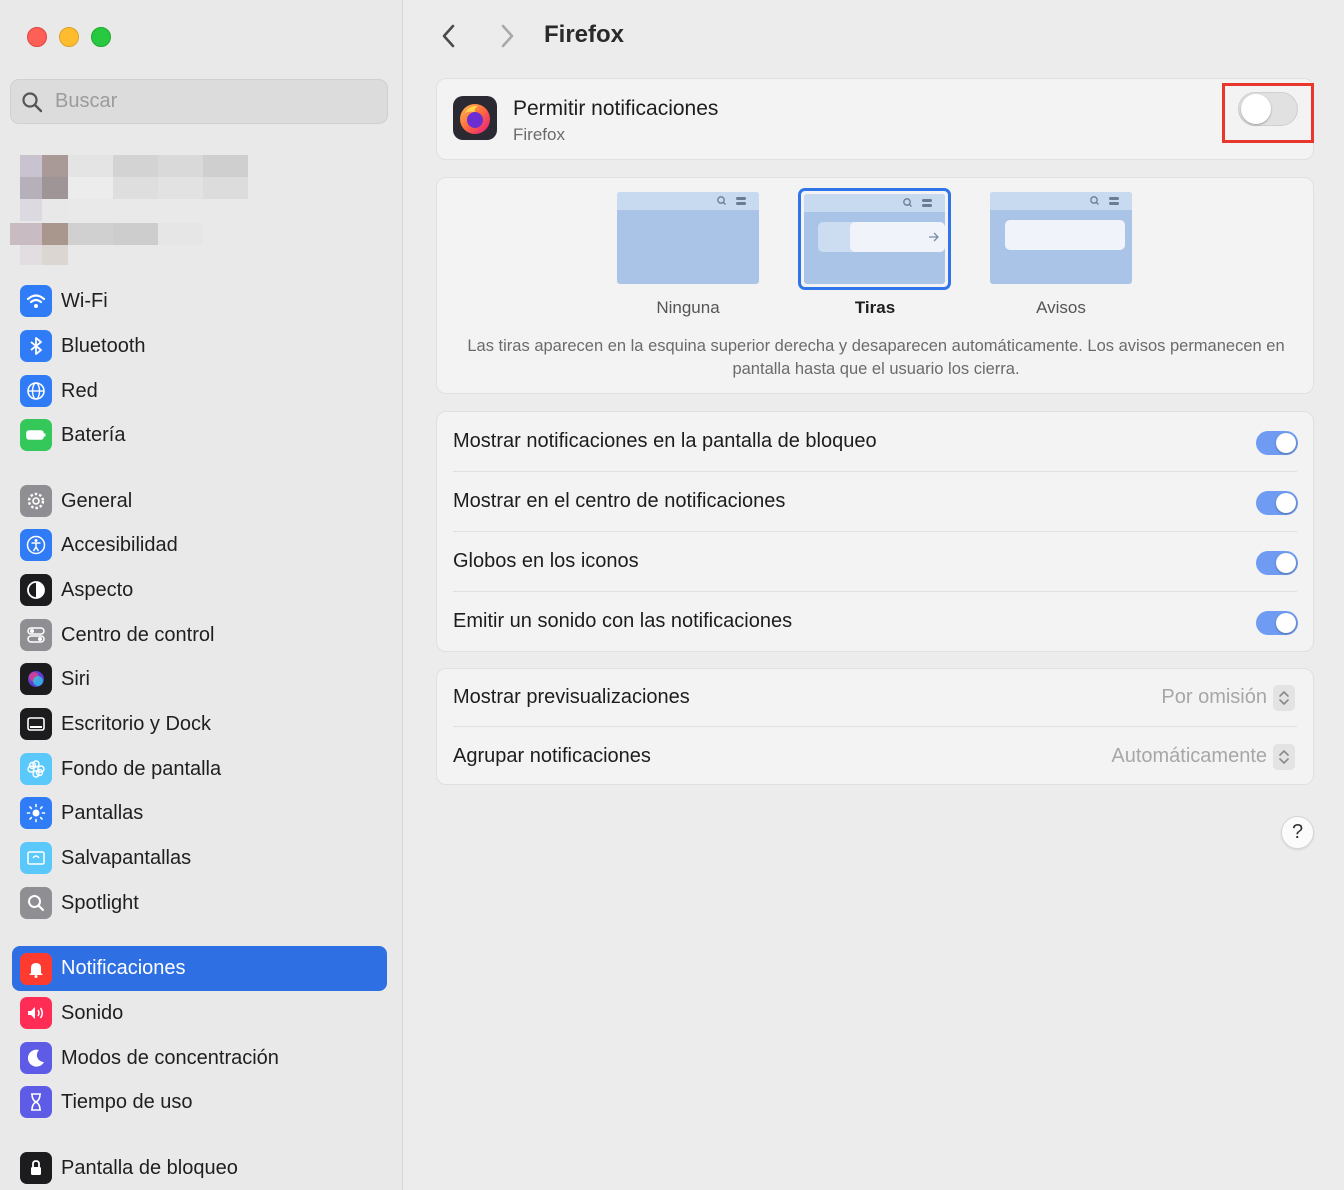  I want to click on sidebar-item-label: Aspecto, so click(97, 589).